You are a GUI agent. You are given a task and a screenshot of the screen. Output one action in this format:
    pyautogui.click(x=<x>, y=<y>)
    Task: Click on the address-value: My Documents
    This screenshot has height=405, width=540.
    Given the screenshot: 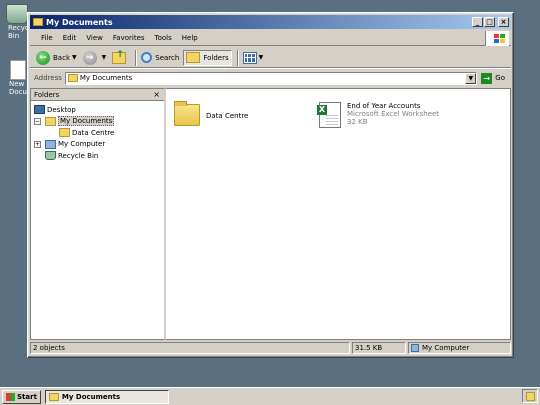 What is the action you would take?
    pyautogui.click(x=106, y=78)
    